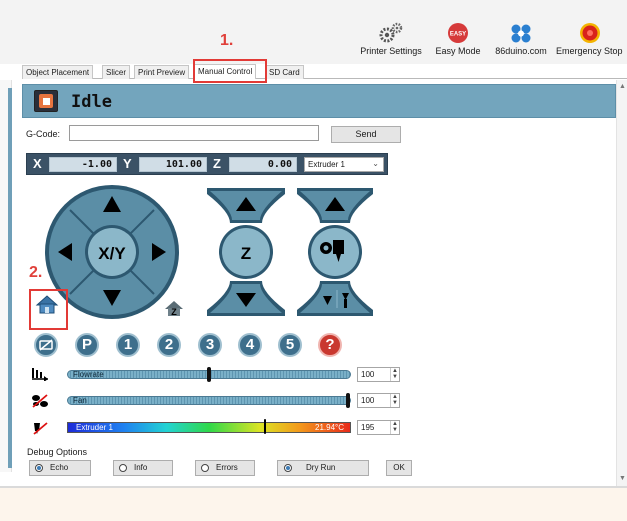  What do you see at coordinates (128, 345) in the screenshot?
I see `preset-1-button: 1` at bounding box center [128, 345].